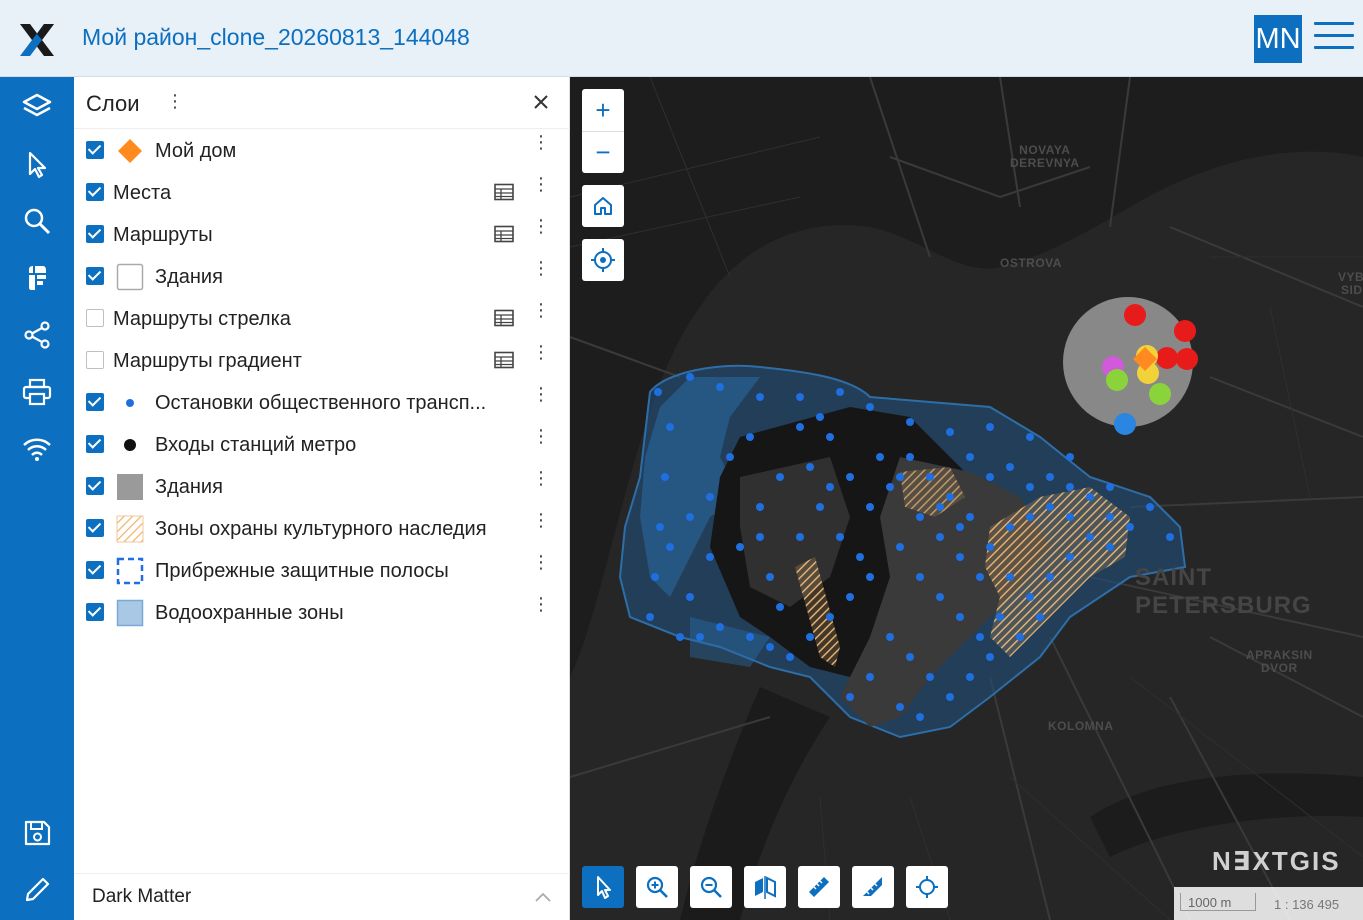 Image resolution: width=1363 pixels, height=920 pixels. What do you see at coordinates (543, 896) in the screenshot?
I see `chevron-up-icon` at bounding box center [543, 896].